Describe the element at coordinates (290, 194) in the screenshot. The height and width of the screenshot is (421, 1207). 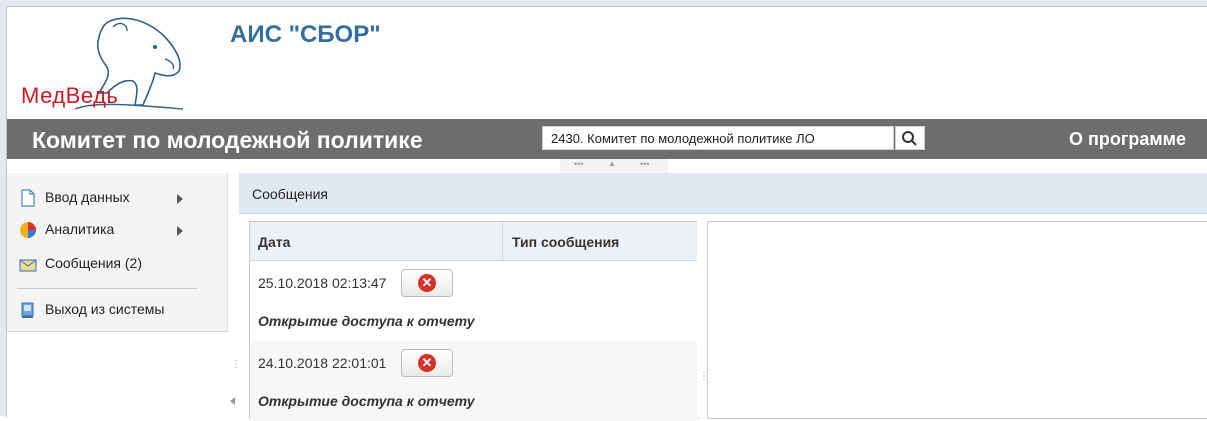
I see `content-title: Сообщения` at that location.